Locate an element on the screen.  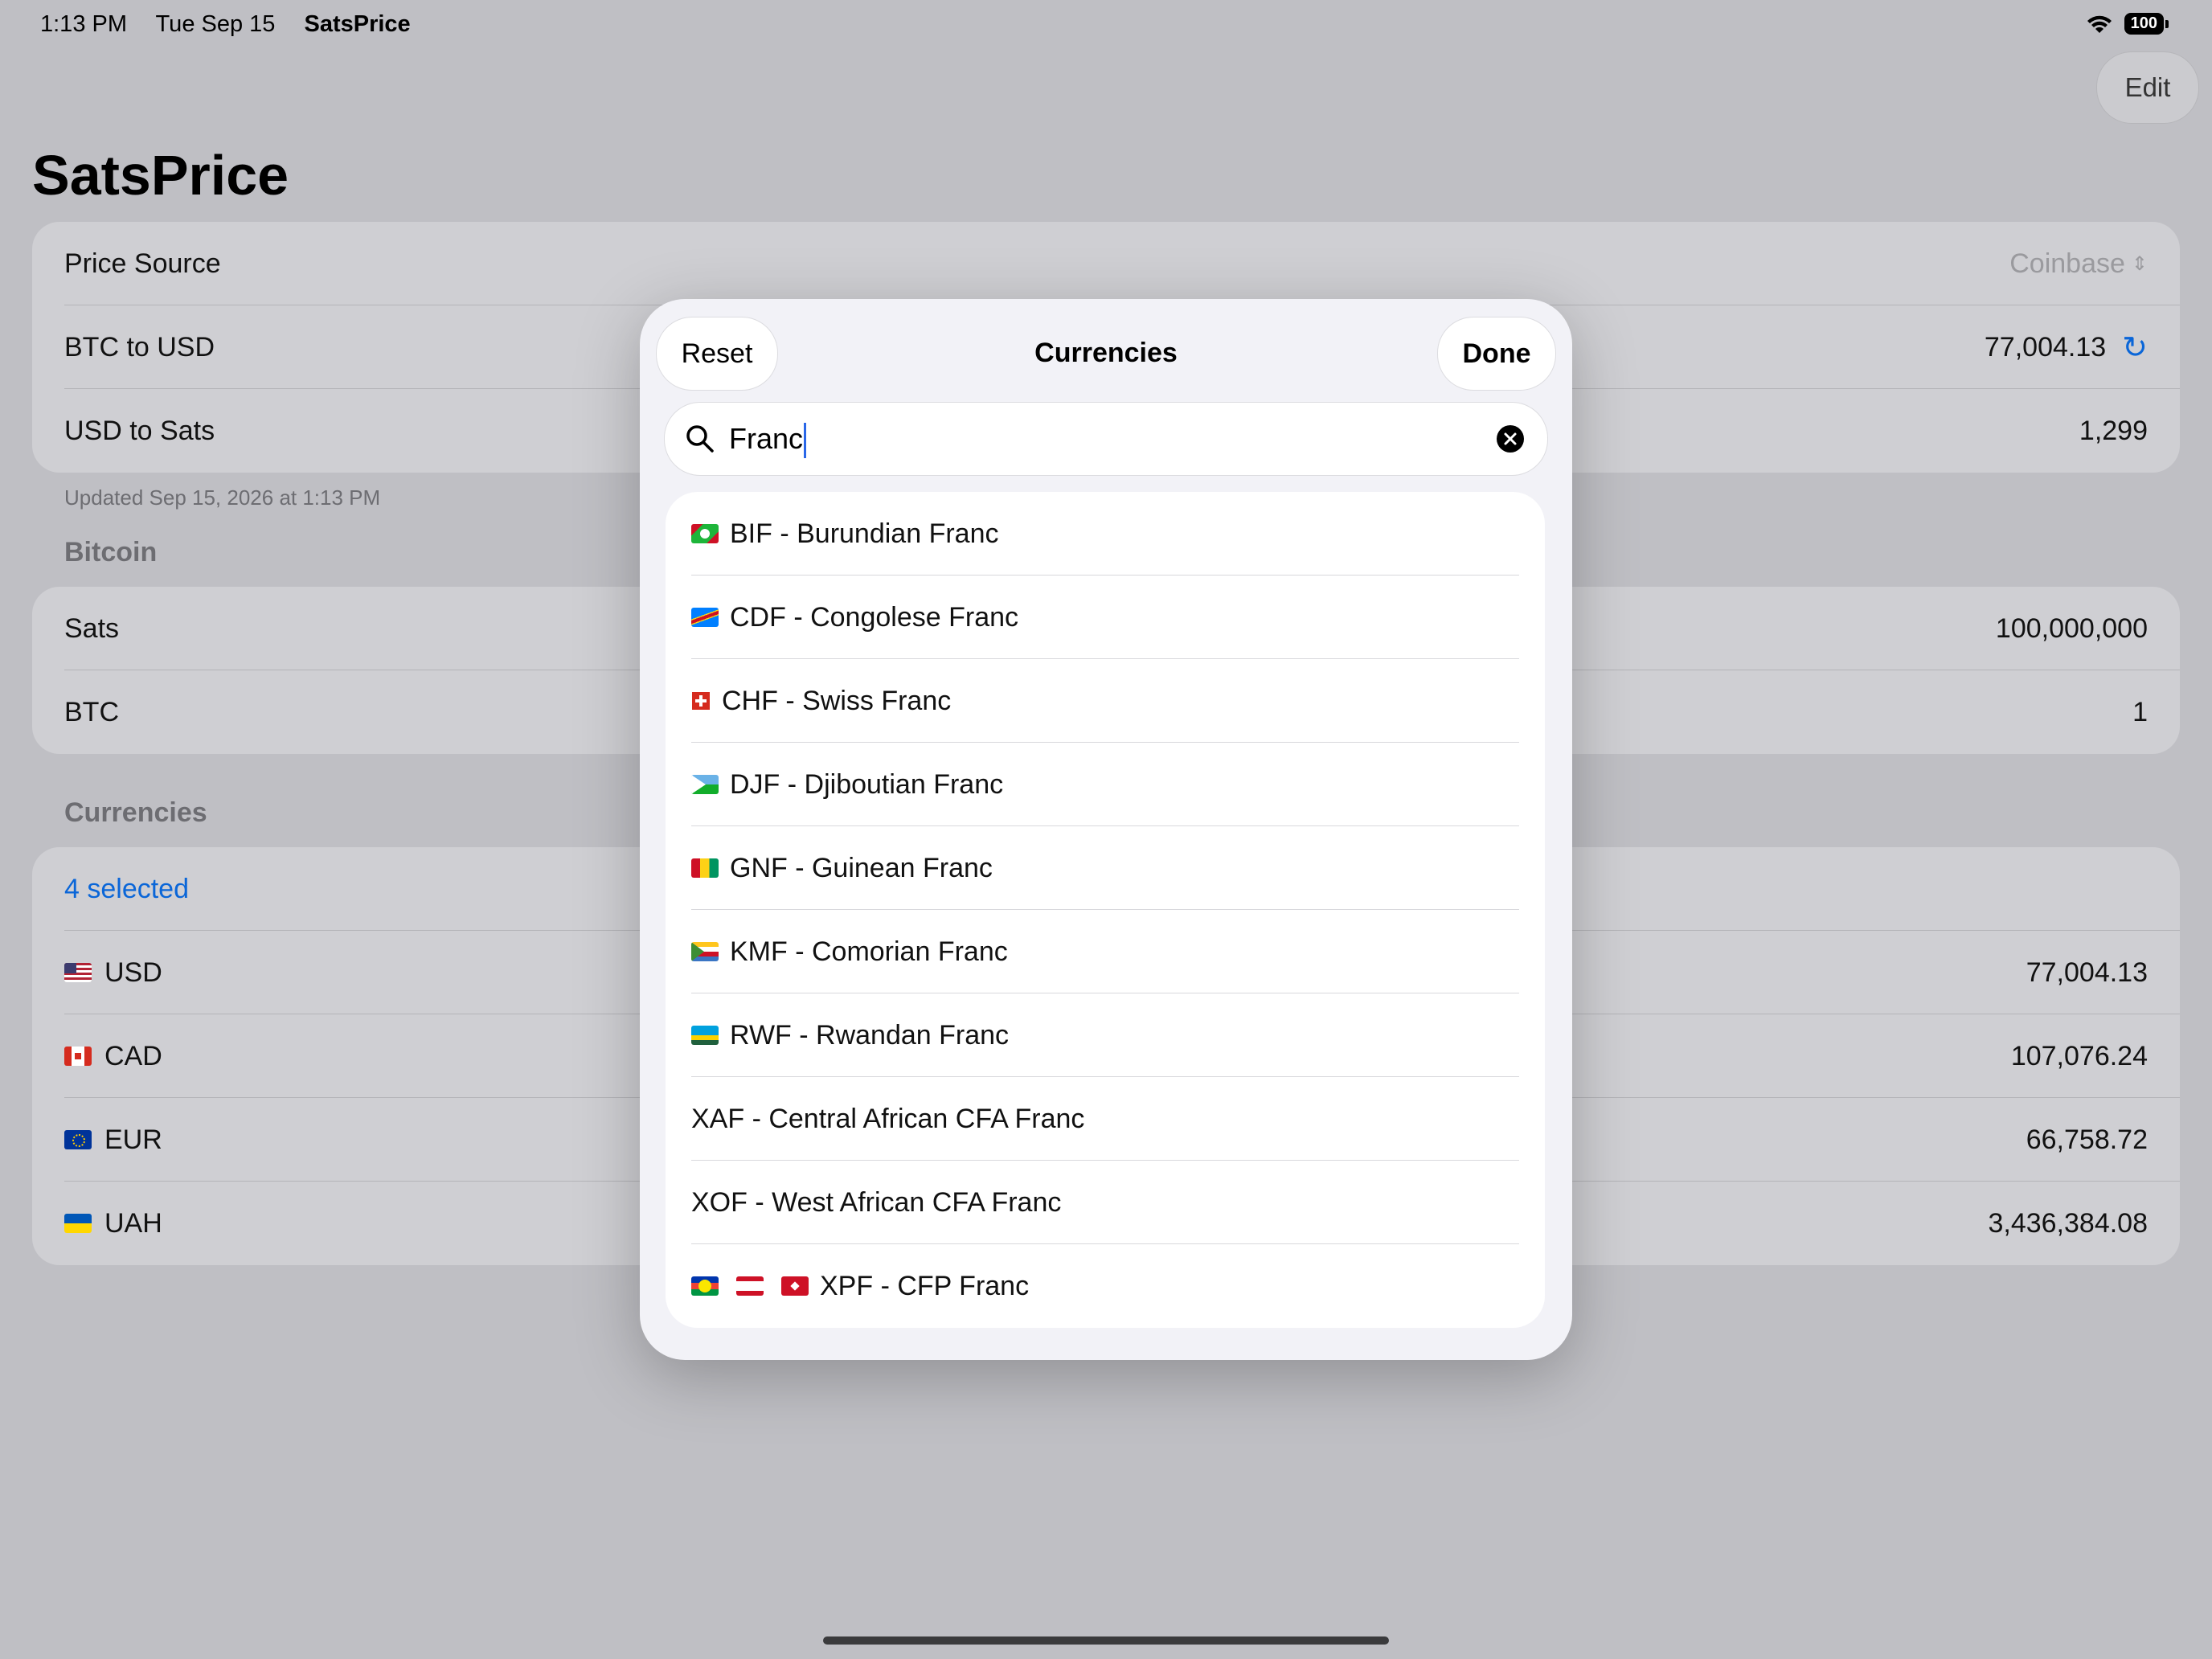
list-item: GNF - Guinean Franc is located at coordinates (1105, 868).